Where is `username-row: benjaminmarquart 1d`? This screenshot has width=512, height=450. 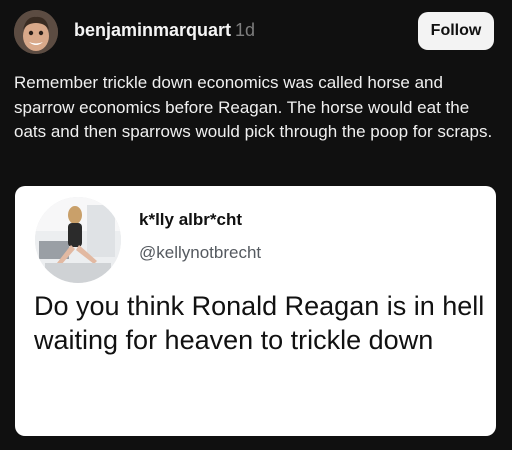
username-row: benjaminmarquart 1d is located at coordinates (164, 30).